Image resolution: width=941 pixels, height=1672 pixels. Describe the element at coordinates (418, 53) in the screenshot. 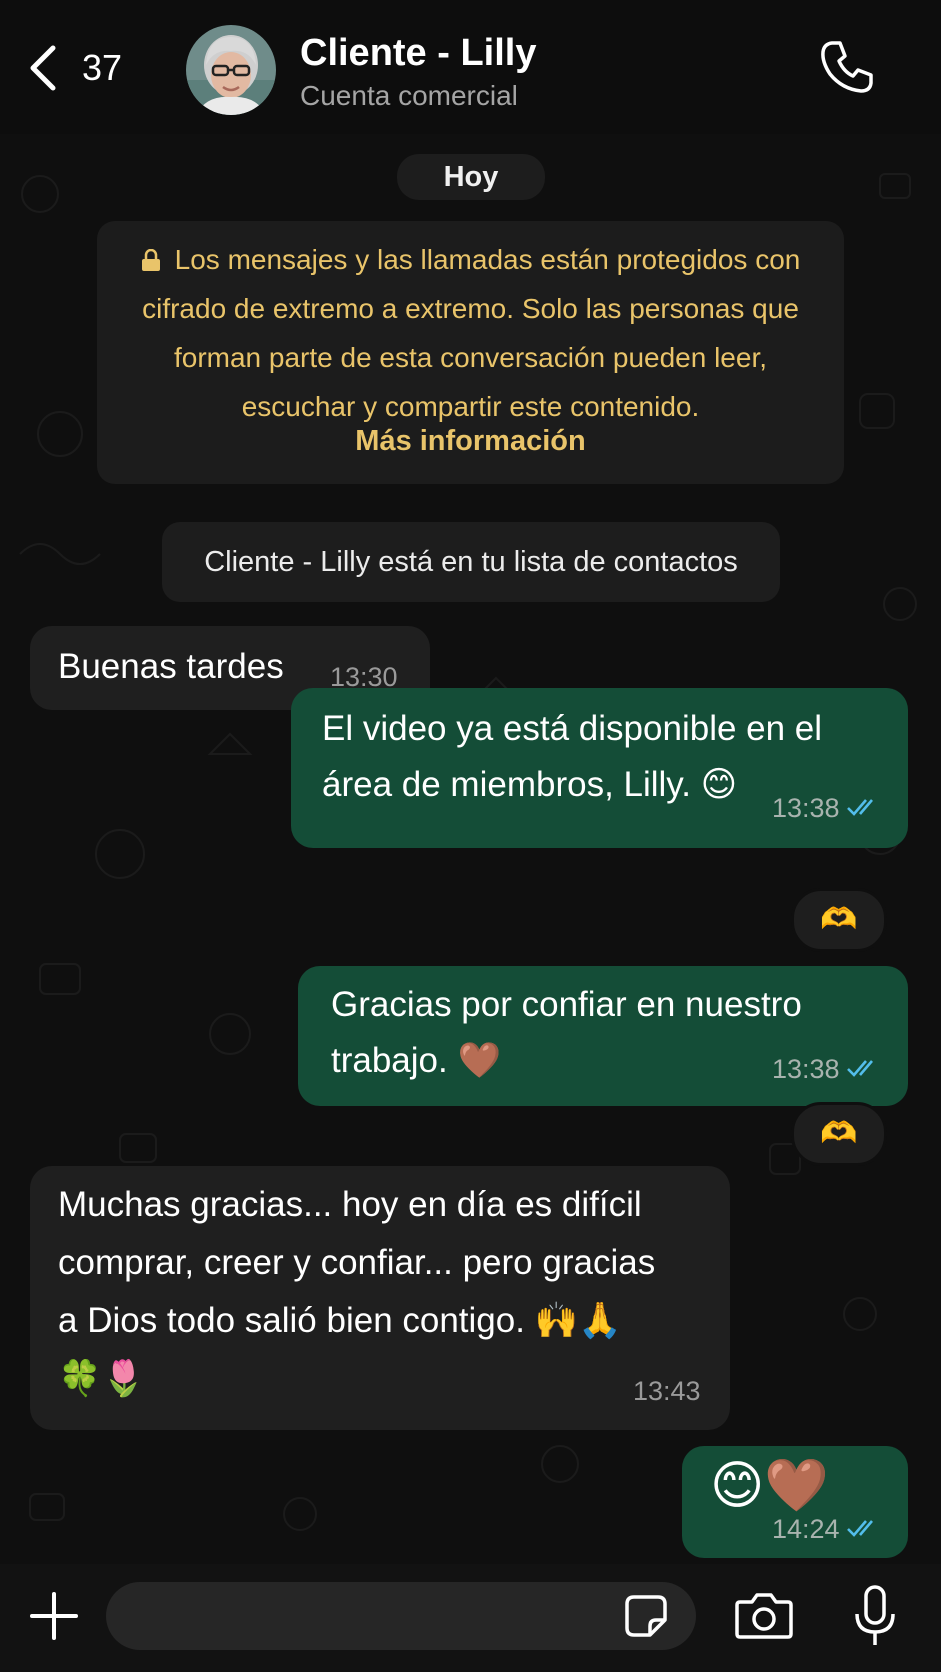

I see `contact-name: Cliente - Lilly` at that location.